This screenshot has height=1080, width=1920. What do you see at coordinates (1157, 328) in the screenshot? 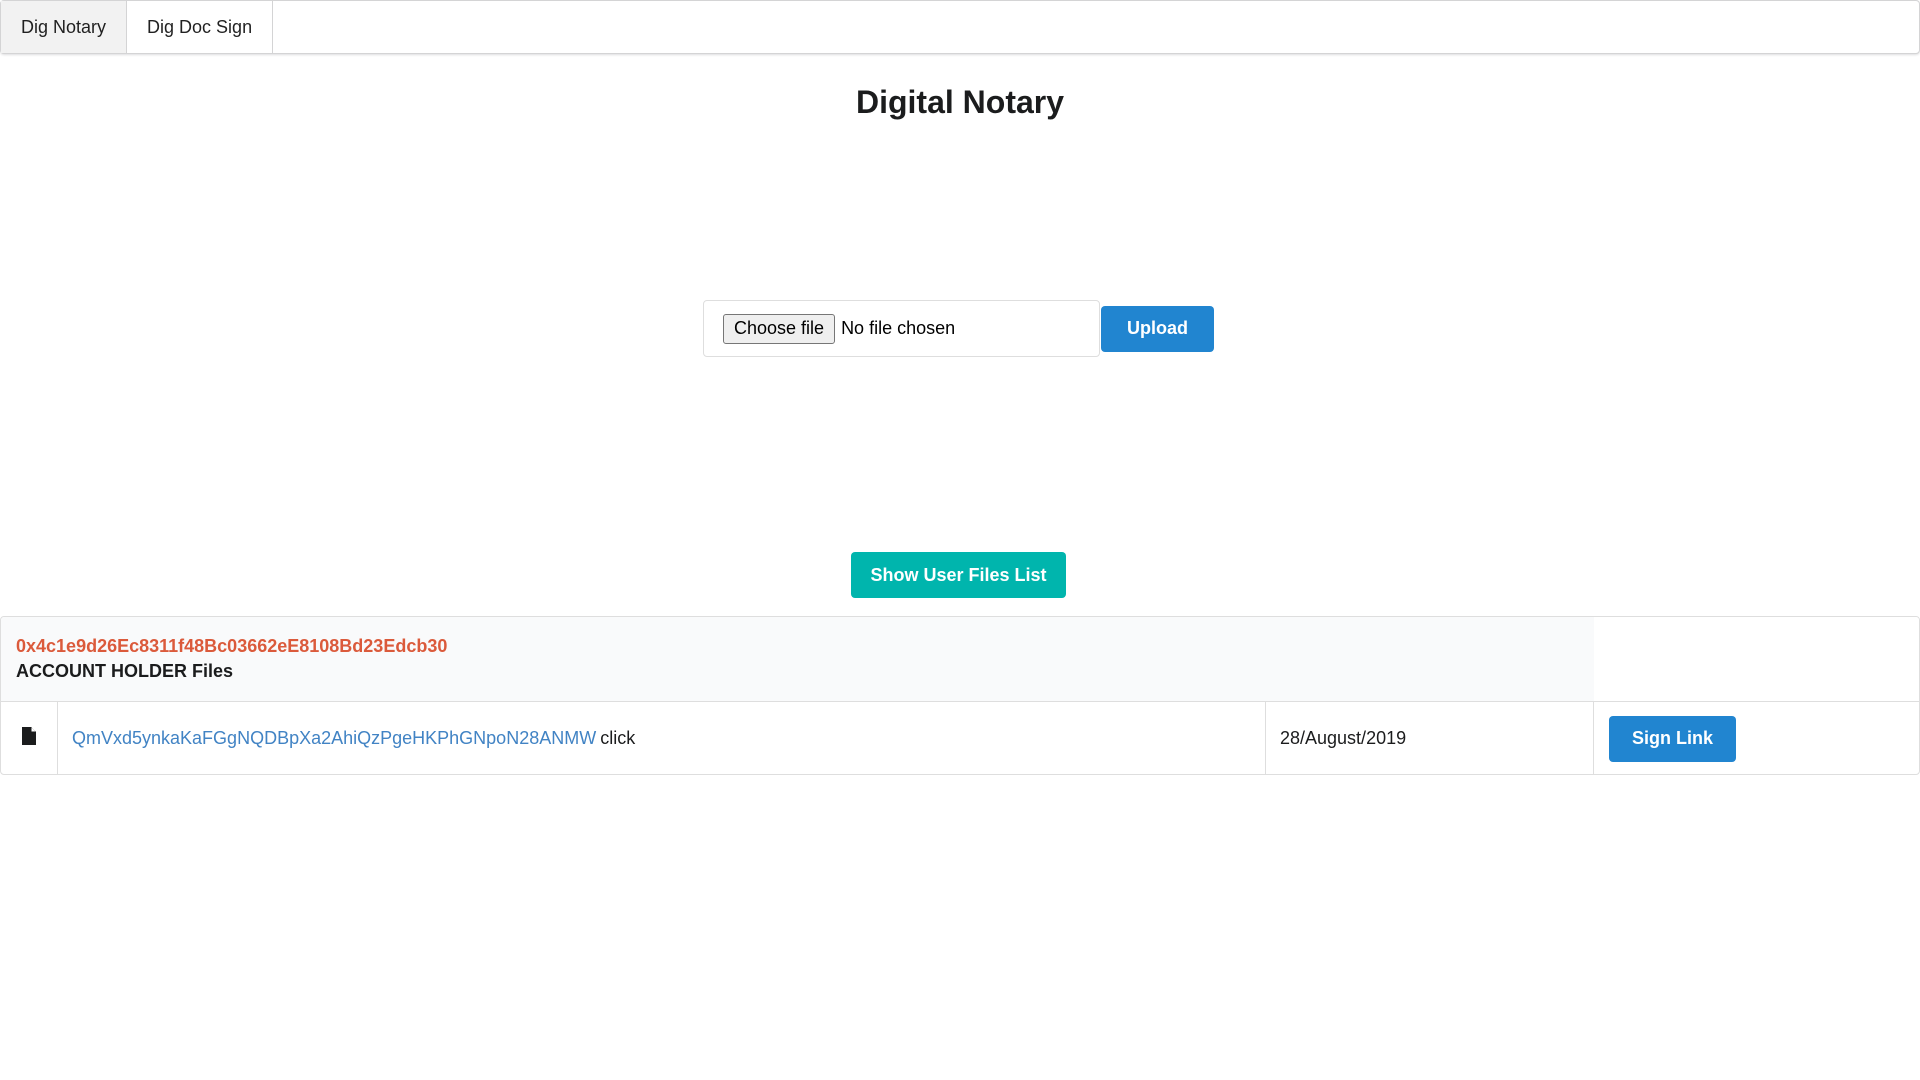
I see `upload-button: Upload` at bounding box center [1157, 328].